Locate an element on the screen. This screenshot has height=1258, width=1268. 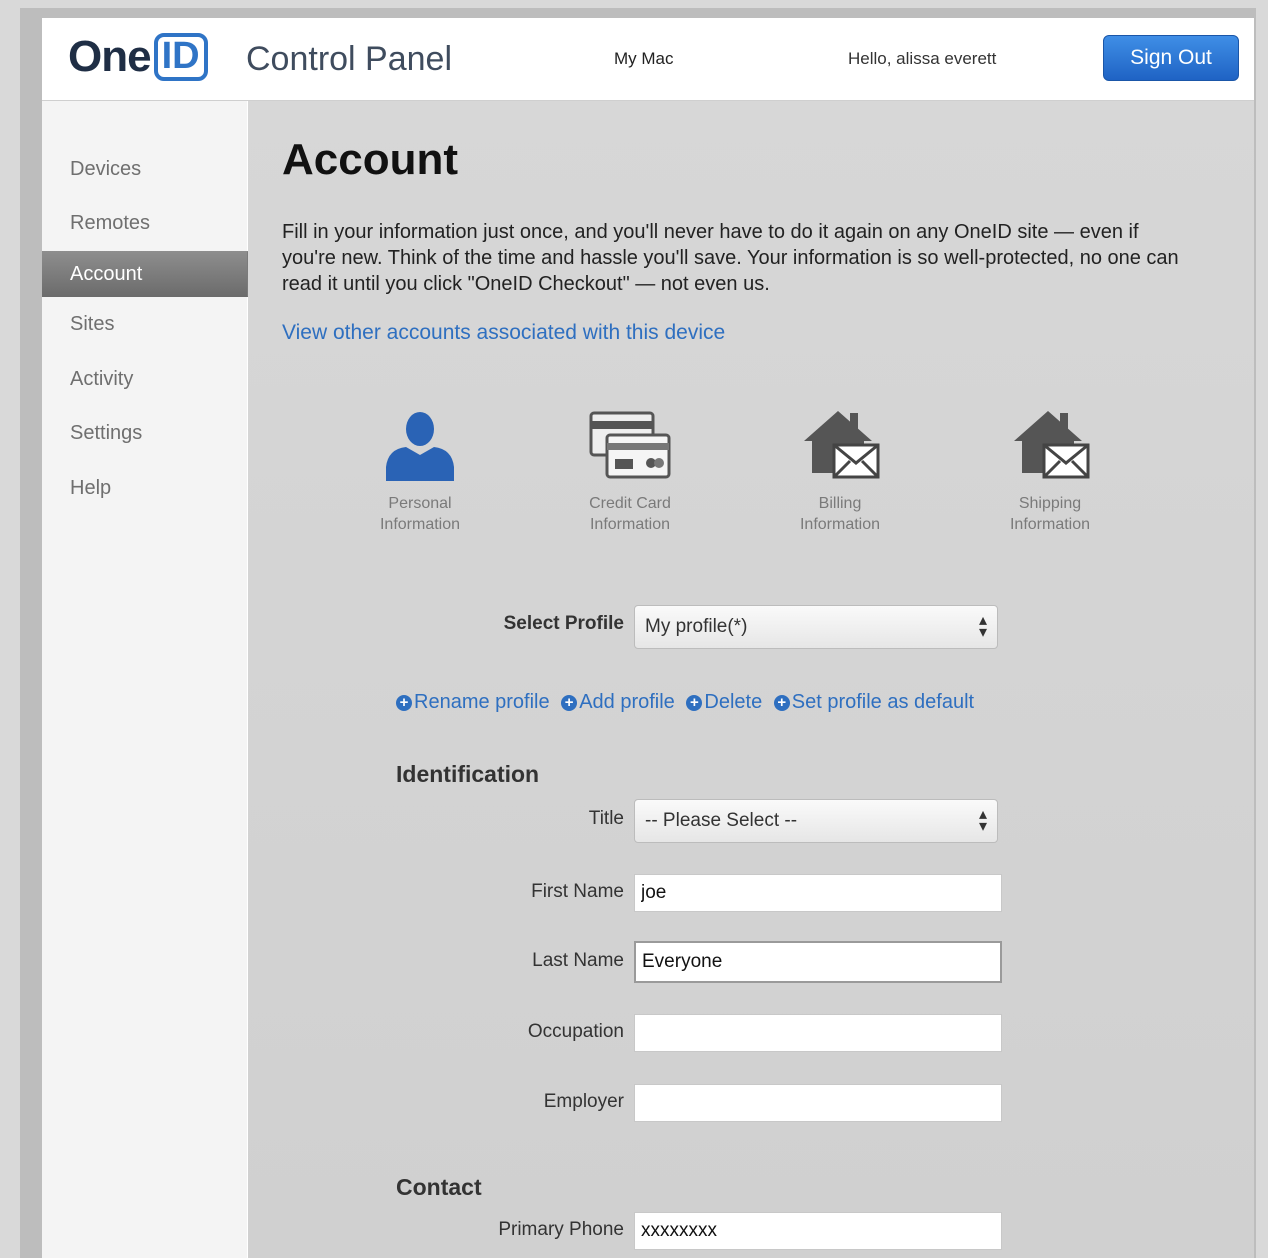
billing-information-tab: Billing Information is located at coordinates (840, 468).